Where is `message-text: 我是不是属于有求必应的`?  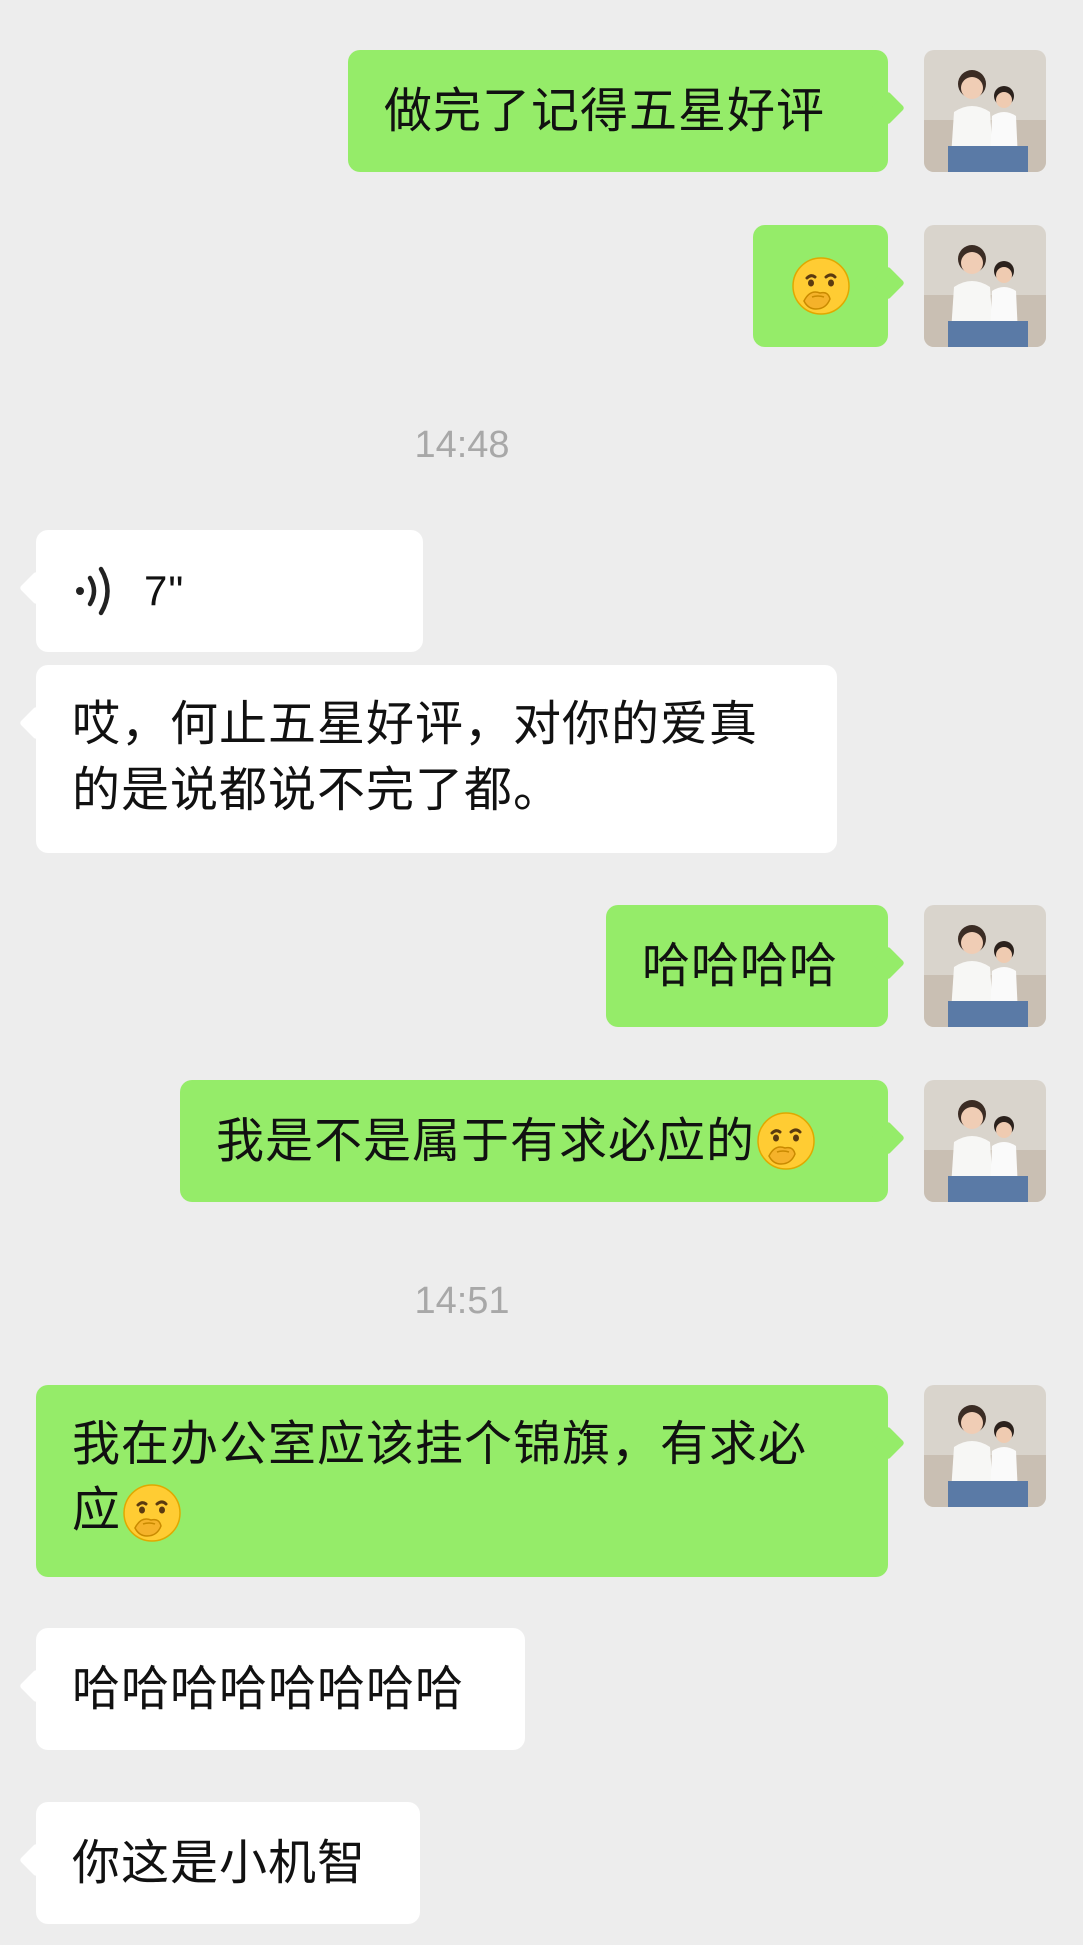
message-text: 我是不是属于有求必应的 is located at coordinates (486, 1141).